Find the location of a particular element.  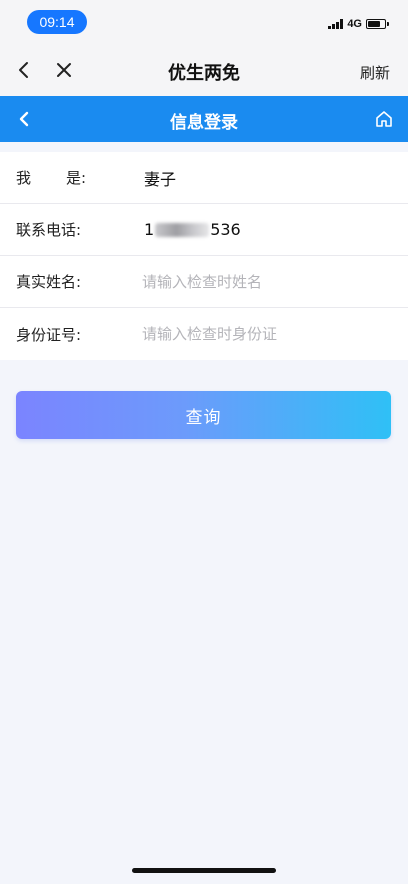

name-row: 真实姓名: is located at coordinates (204, 282).